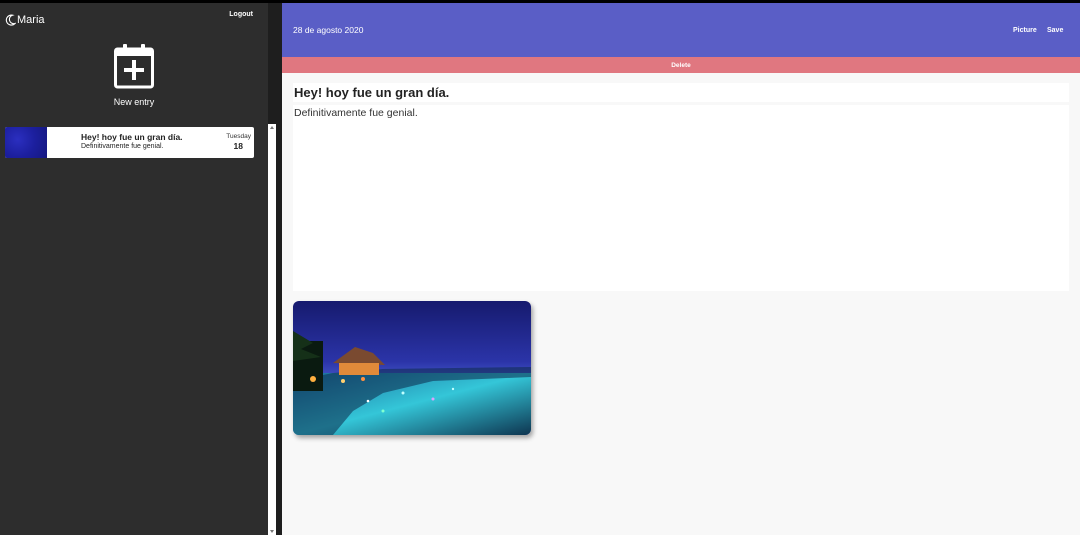 The image size is (1080, 535). What do you see at coordinates (134, 66) in the screenshot?
I see `calendar-plus-icon` at bounding box center [134, 66].